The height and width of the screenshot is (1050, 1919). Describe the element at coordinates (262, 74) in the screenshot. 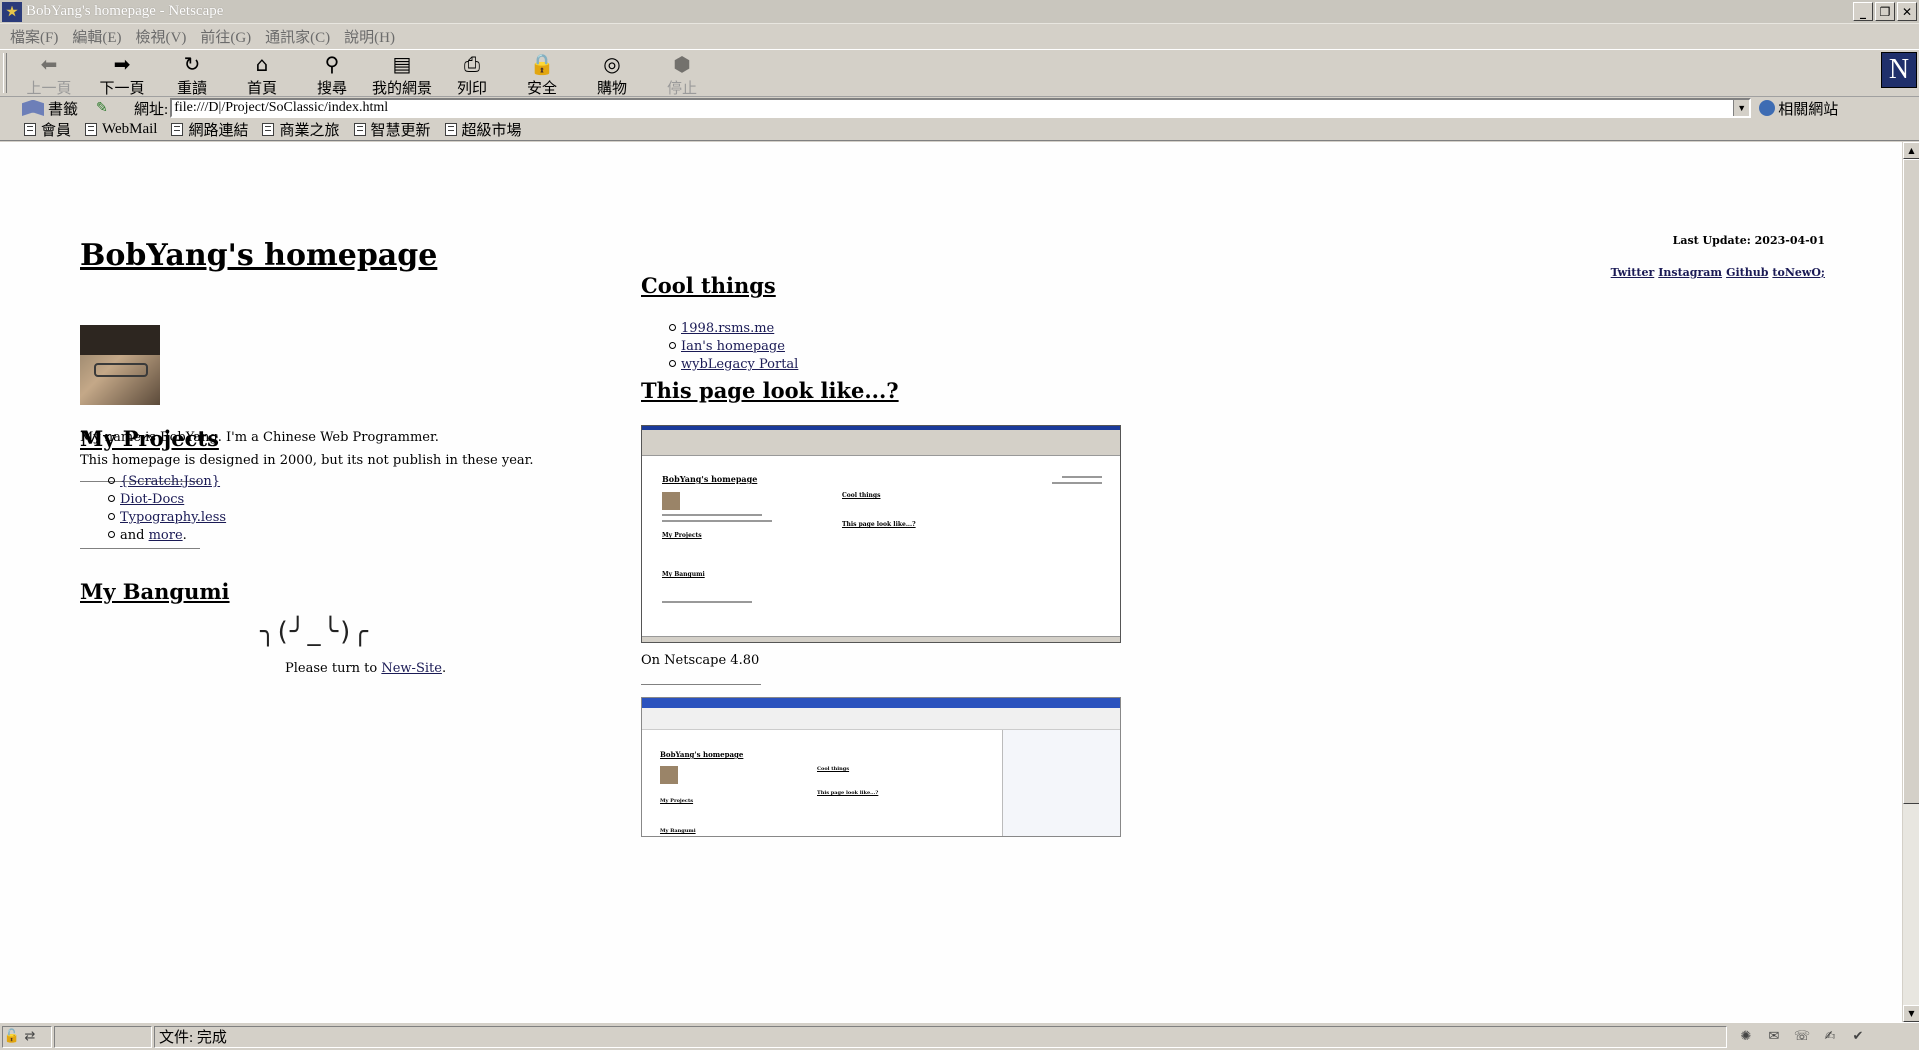

I see `toolbar-button-3: ⌂ 首頁` at that location.